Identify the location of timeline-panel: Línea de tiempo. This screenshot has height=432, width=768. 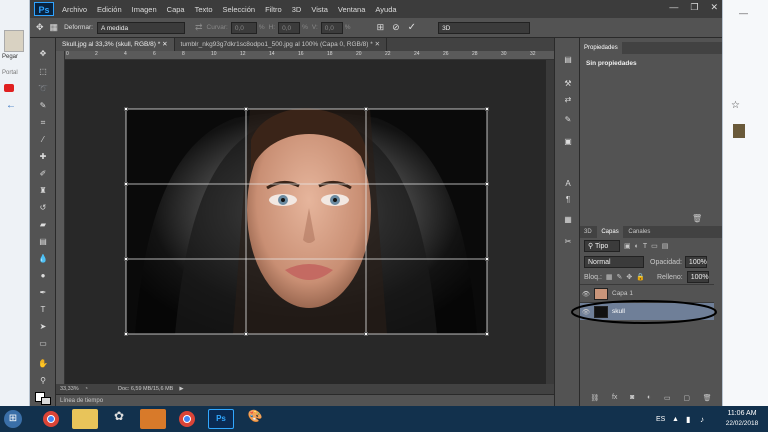
(305, 400).